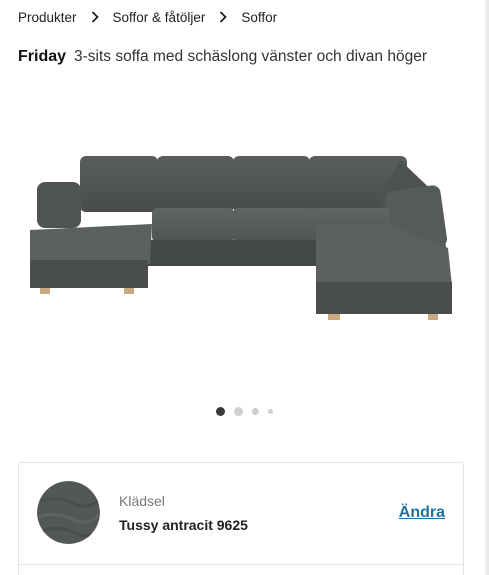 The width and height of the screenshot is (489, 575). I want to click on fabric-swatch, so click(68, 512).